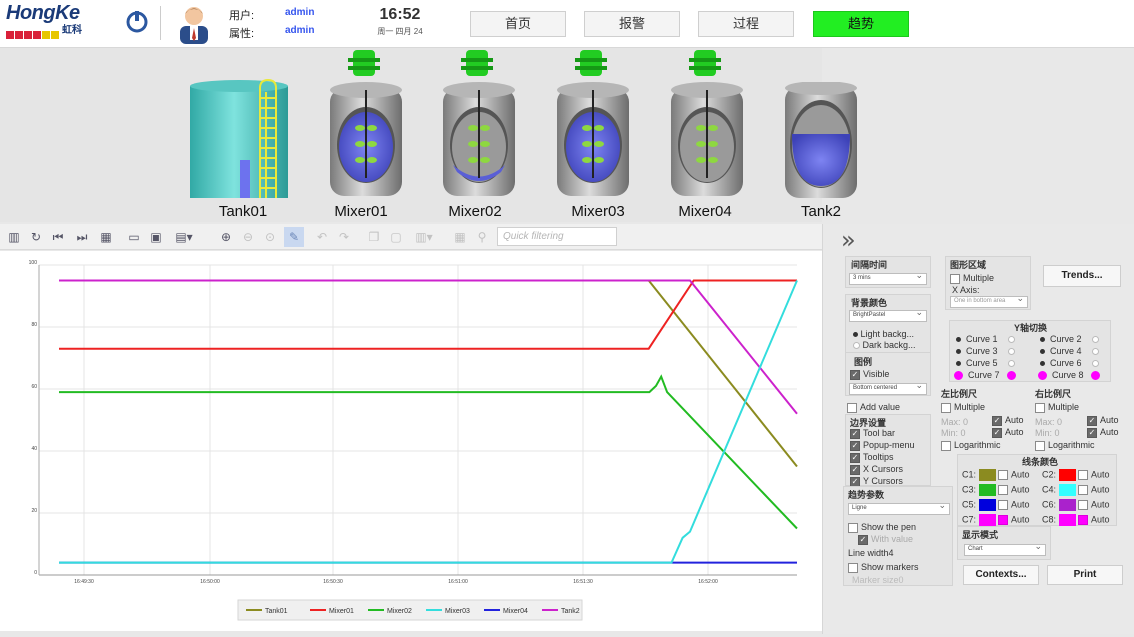 Image resolution: width=1134 pixels, height=637 pixels. Describe the element at coordinates (1008, 420) in the screenshot. I see `left-max-auto: ✓ Auto` at that location.